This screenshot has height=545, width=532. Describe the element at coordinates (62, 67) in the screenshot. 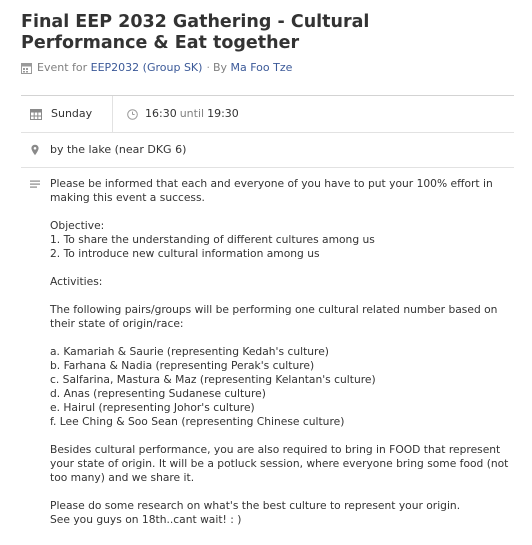

I see `meta-prefix: Event for` at that location.